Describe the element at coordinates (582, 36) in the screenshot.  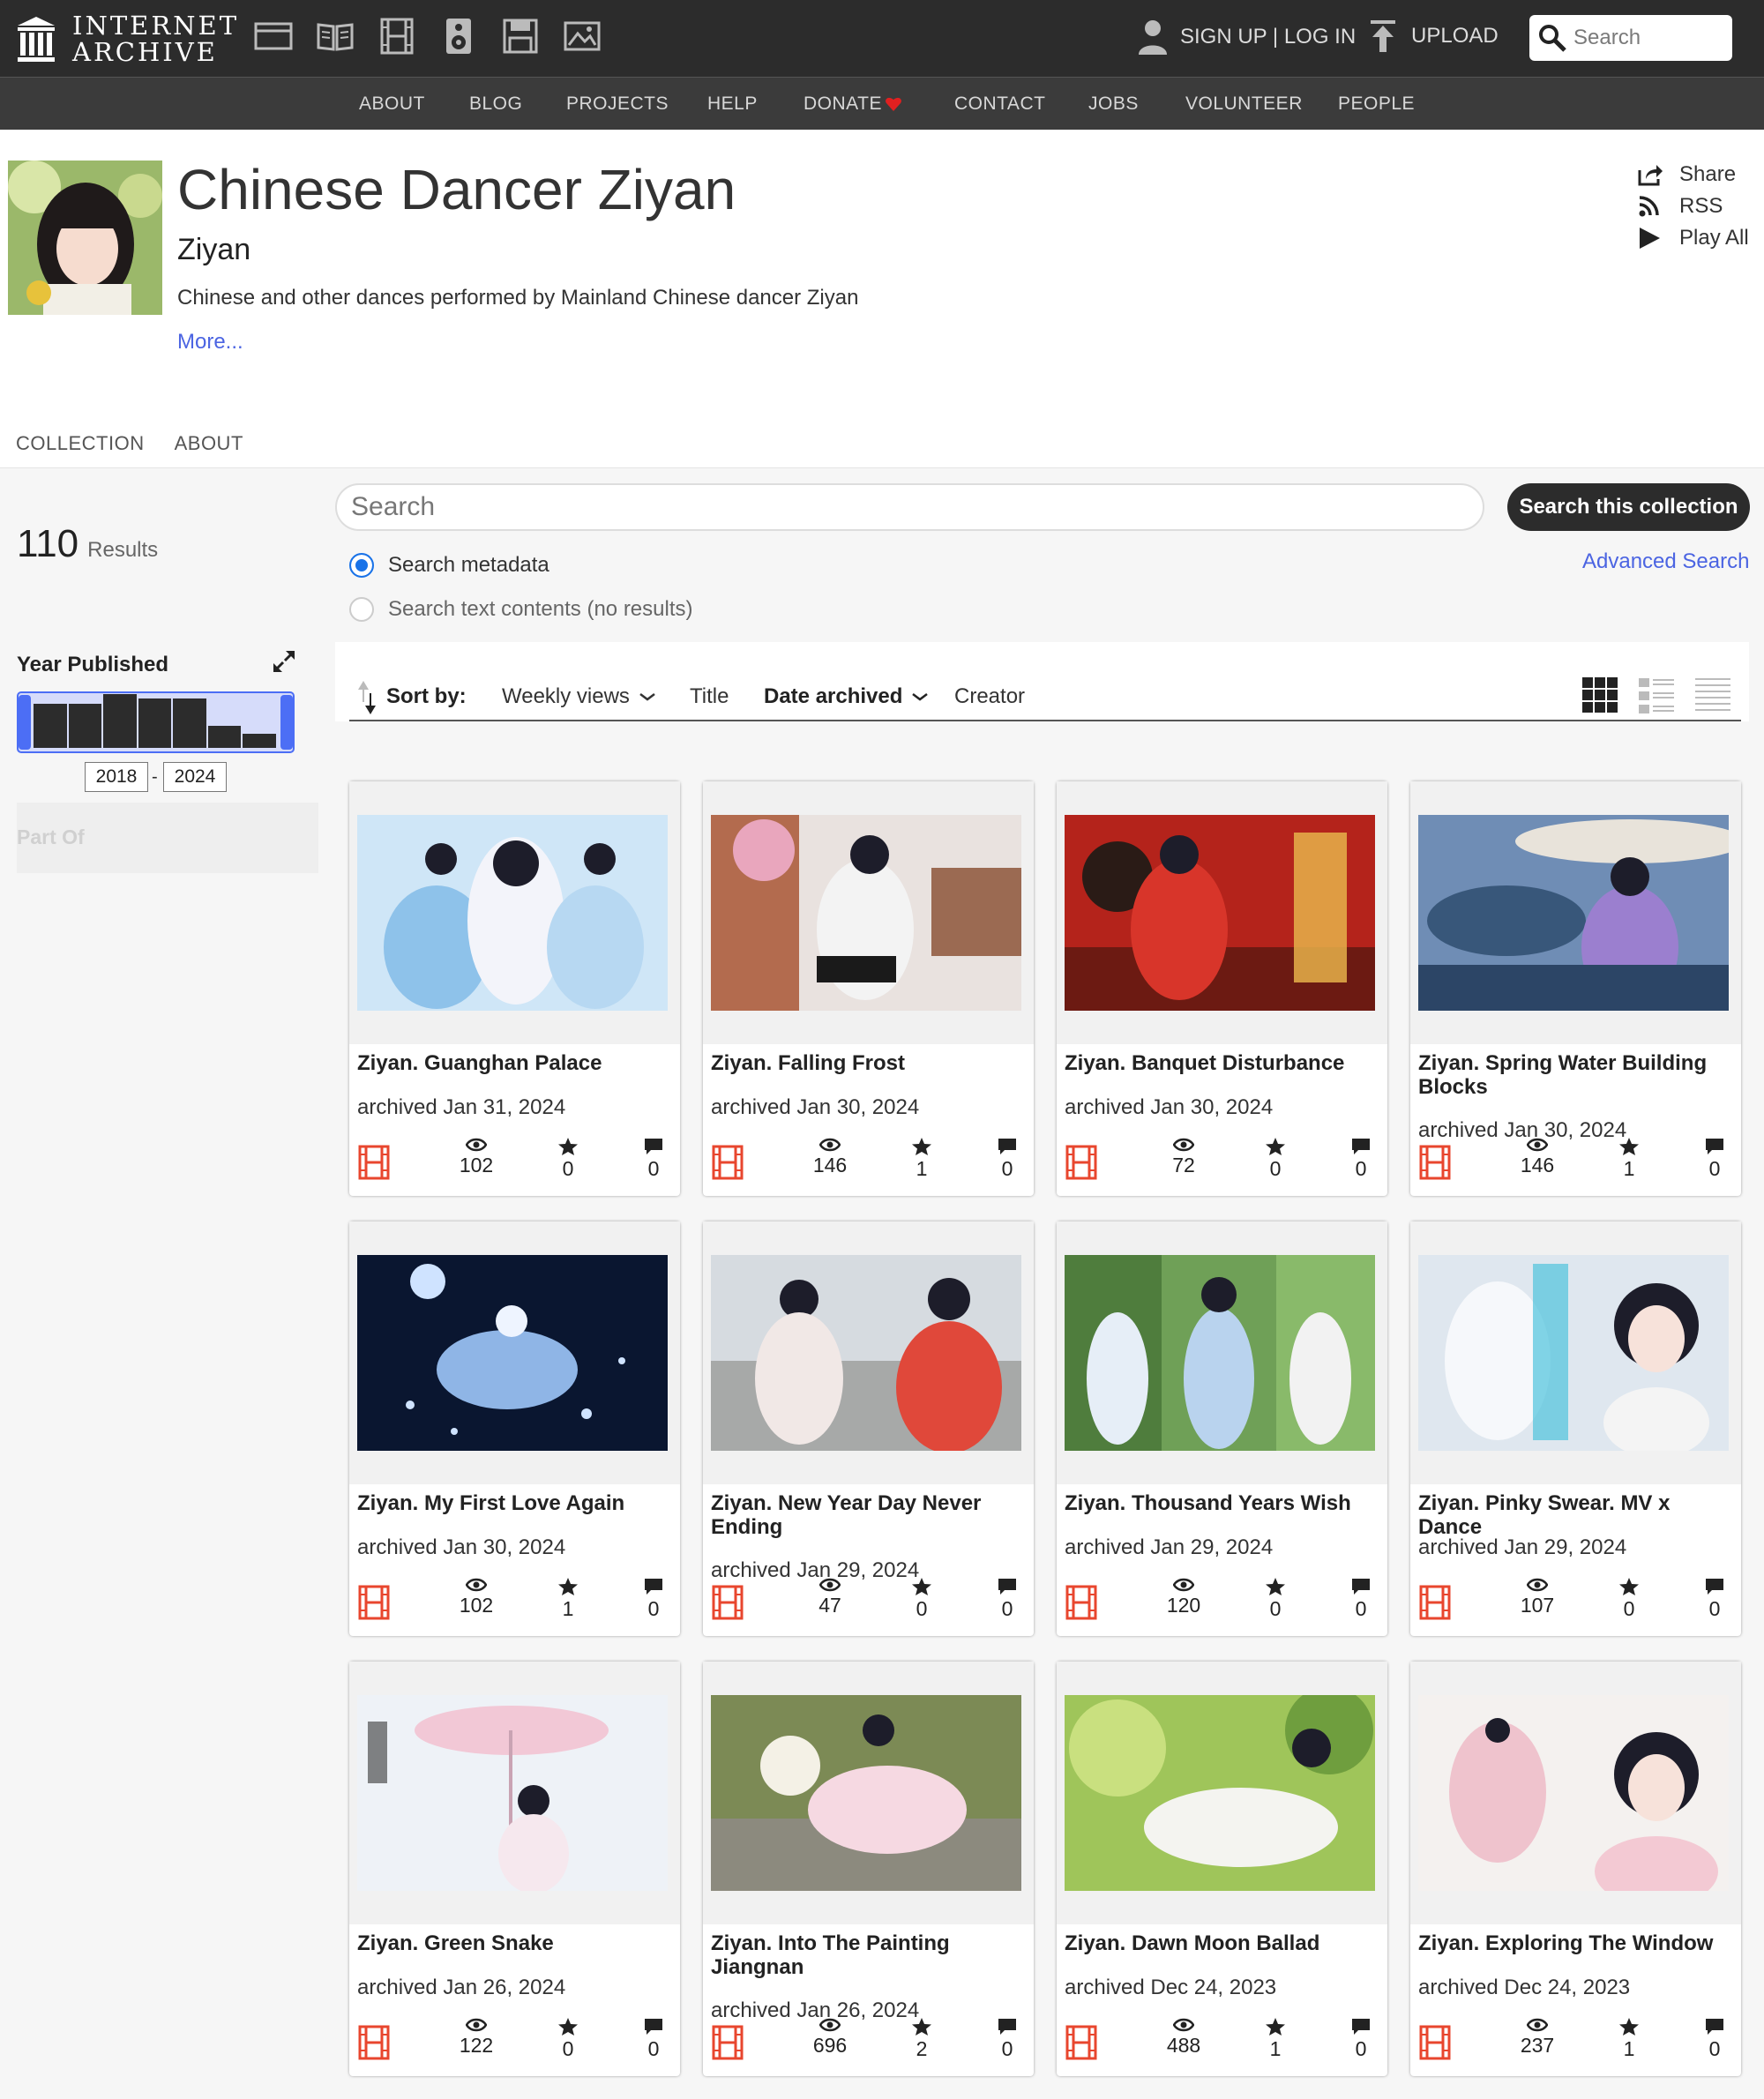
I see `images-icon` at that location.